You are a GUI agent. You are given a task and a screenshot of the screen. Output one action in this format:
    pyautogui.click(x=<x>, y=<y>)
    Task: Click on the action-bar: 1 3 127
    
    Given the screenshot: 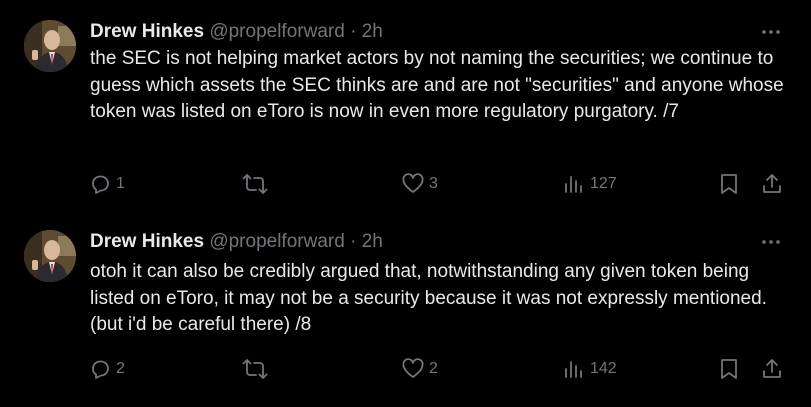 What is the action you would take?
    pyautogui.click(x=438, y=184)
    